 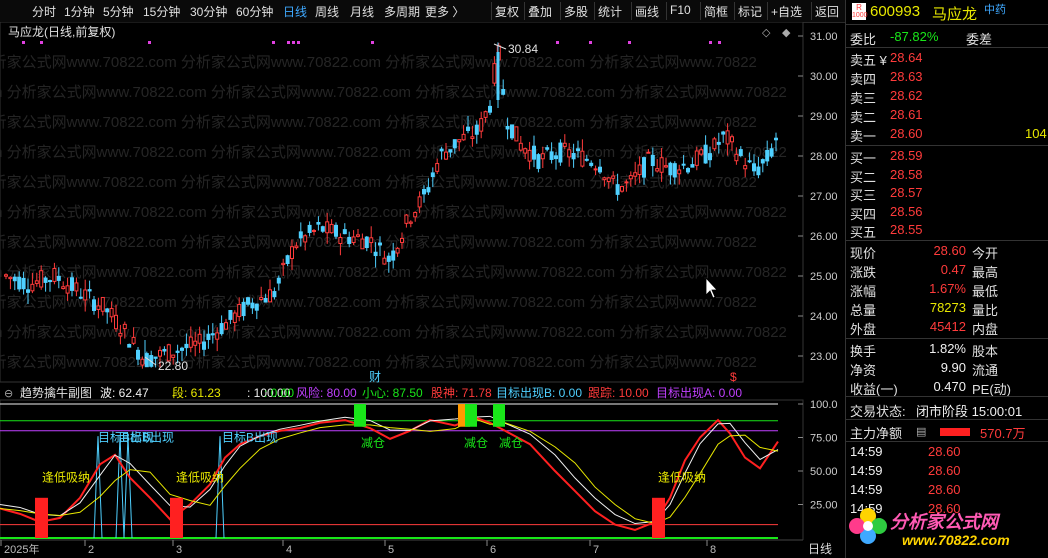 What do you see at coordinates (886, 194) in the screenshot?
I see `buy-level-3: 买三 28.57` at bounding box center [886, 194].